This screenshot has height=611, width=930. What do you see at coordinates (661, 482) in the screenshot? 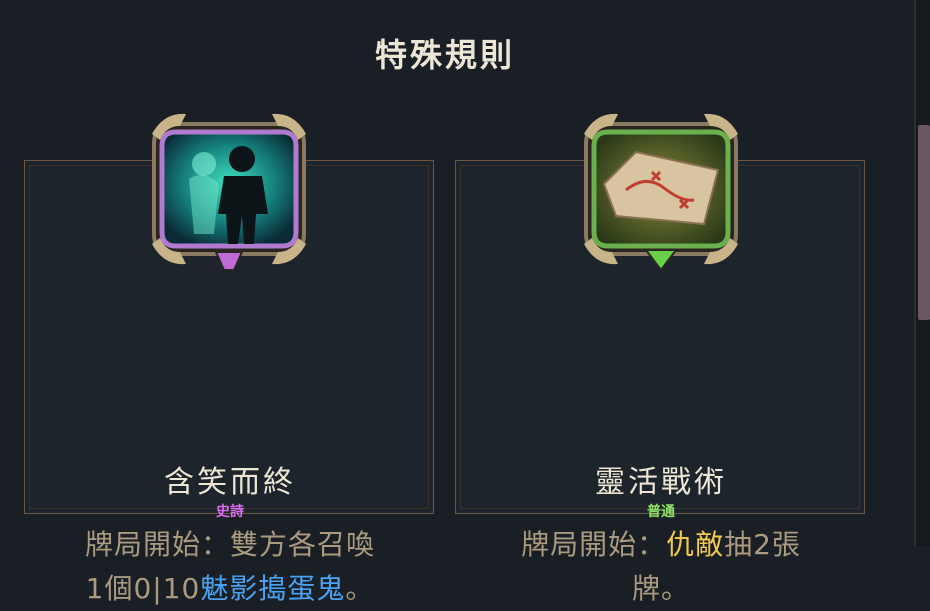
I see `rule-name: 靈活戰術` at bounding box center [661, 482].